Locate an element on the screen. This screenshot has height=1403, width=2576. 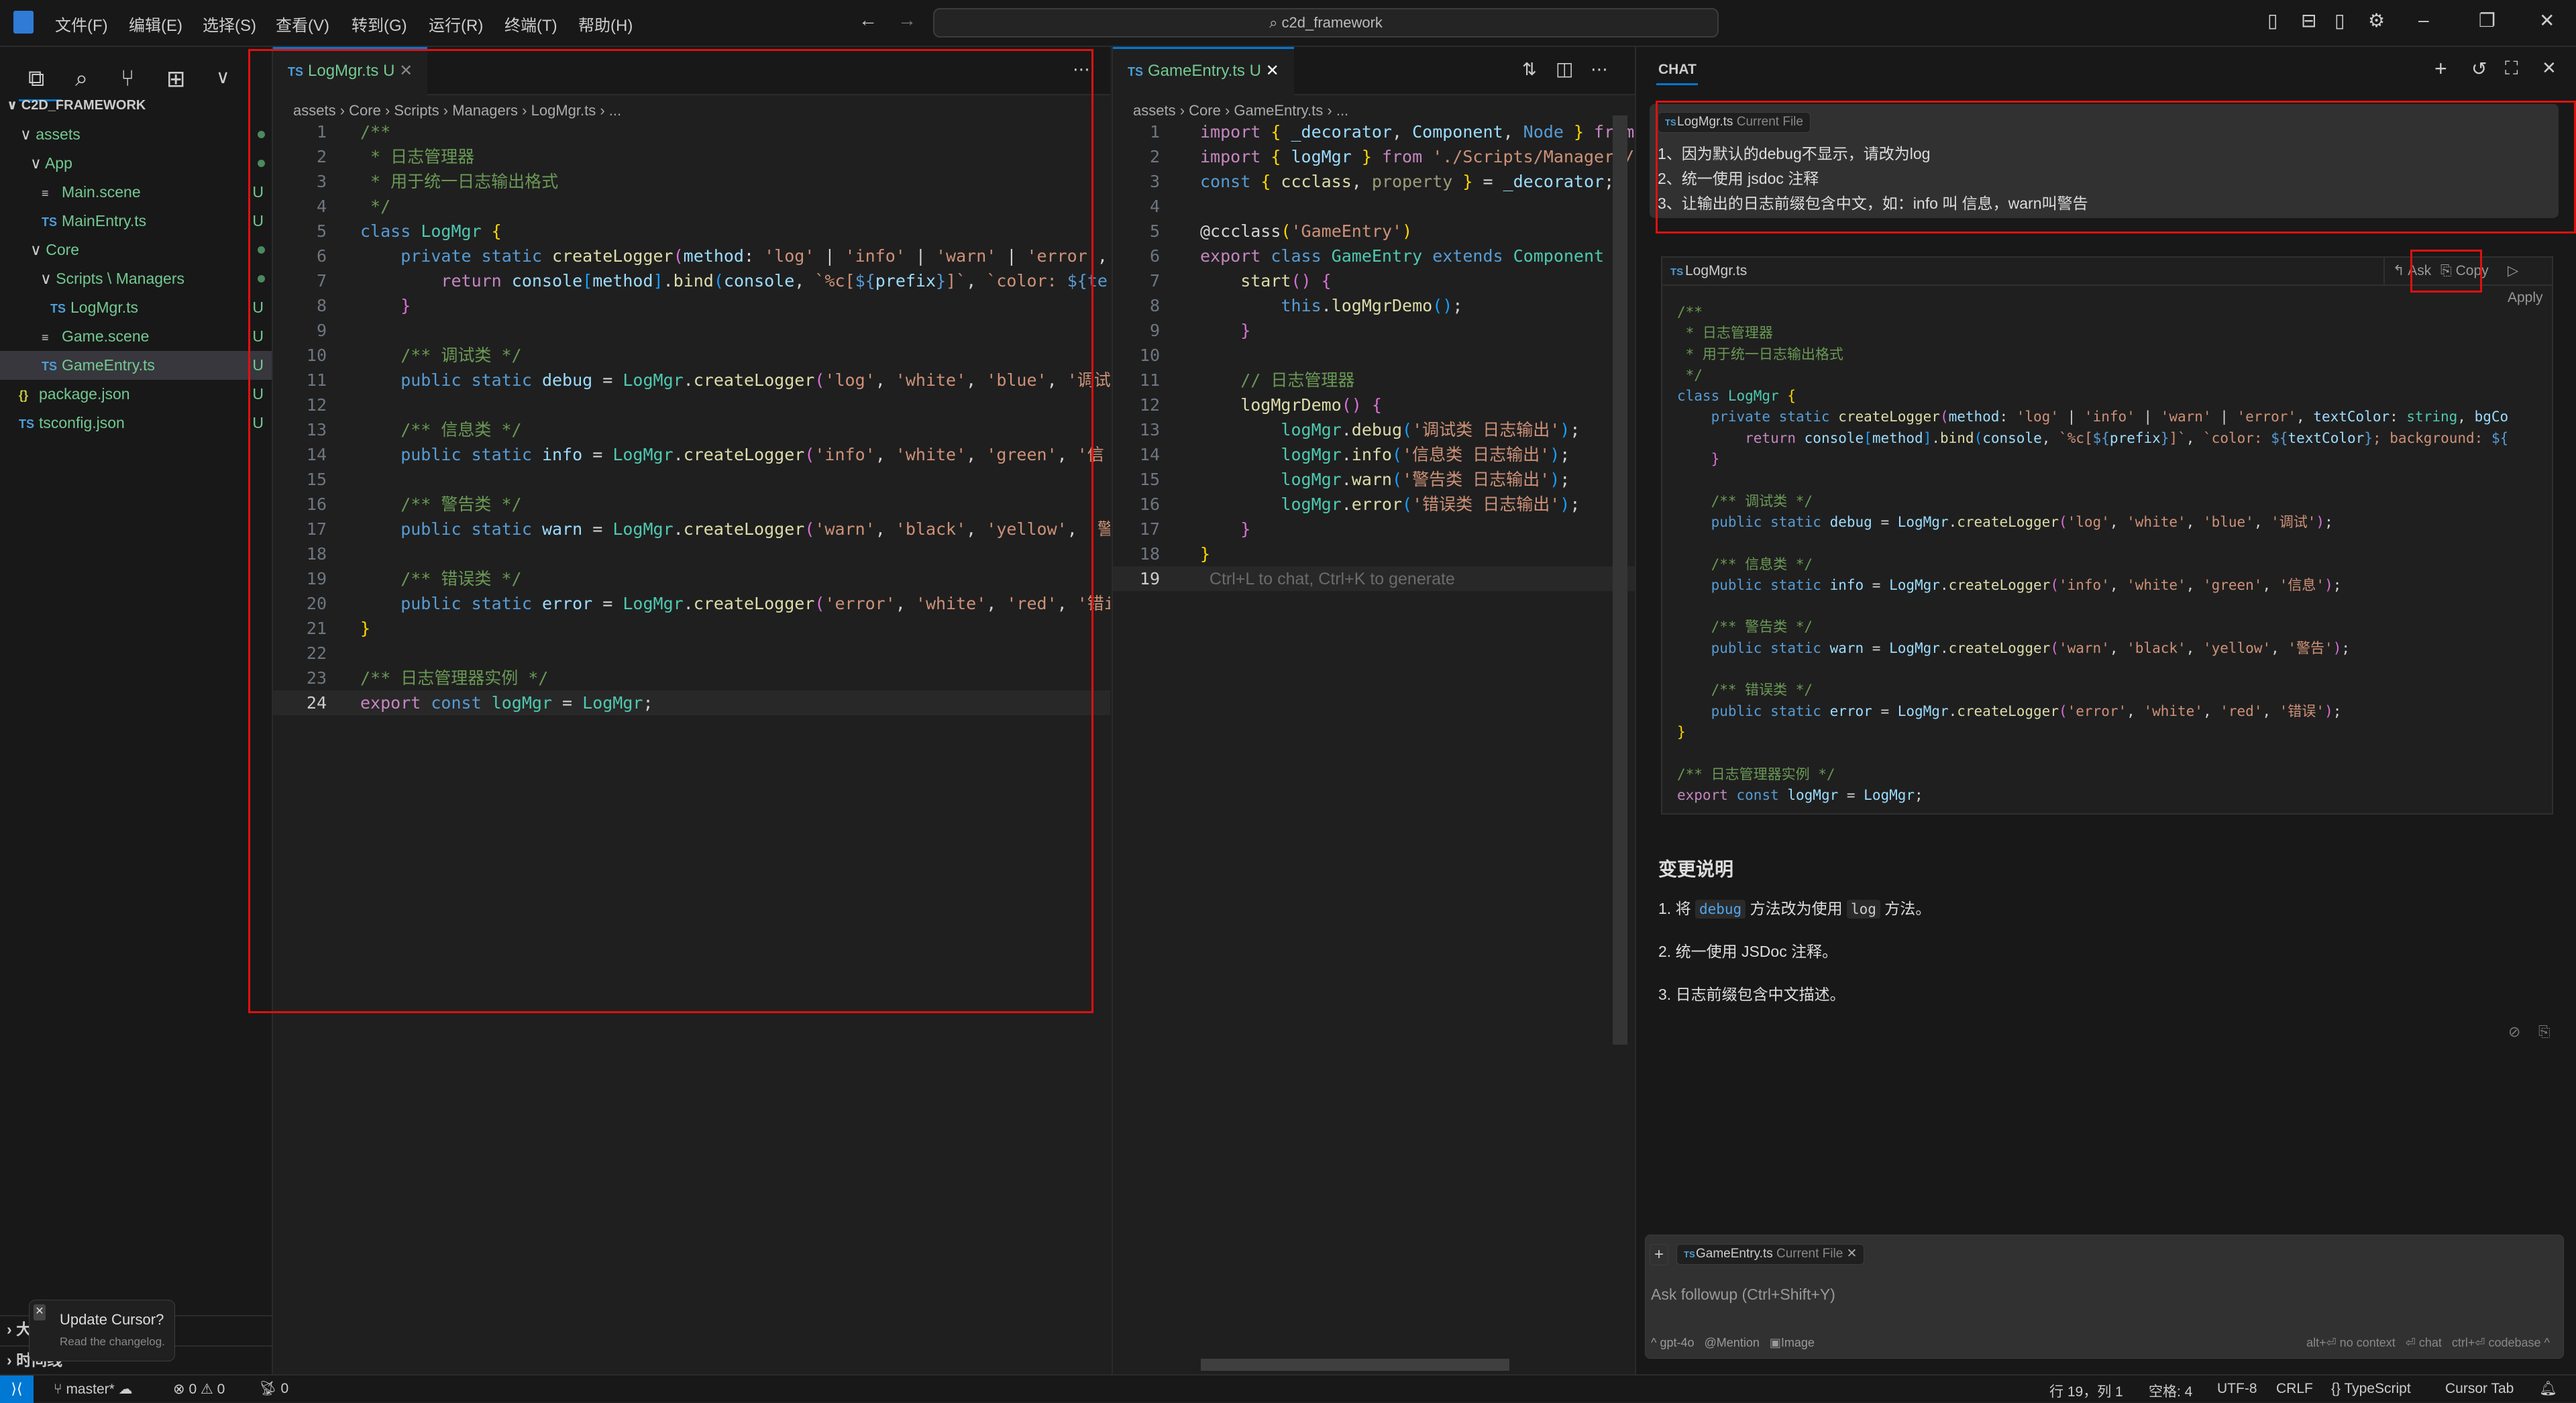
horizontal-scrollbar is located at coordinates (1355, 1365).